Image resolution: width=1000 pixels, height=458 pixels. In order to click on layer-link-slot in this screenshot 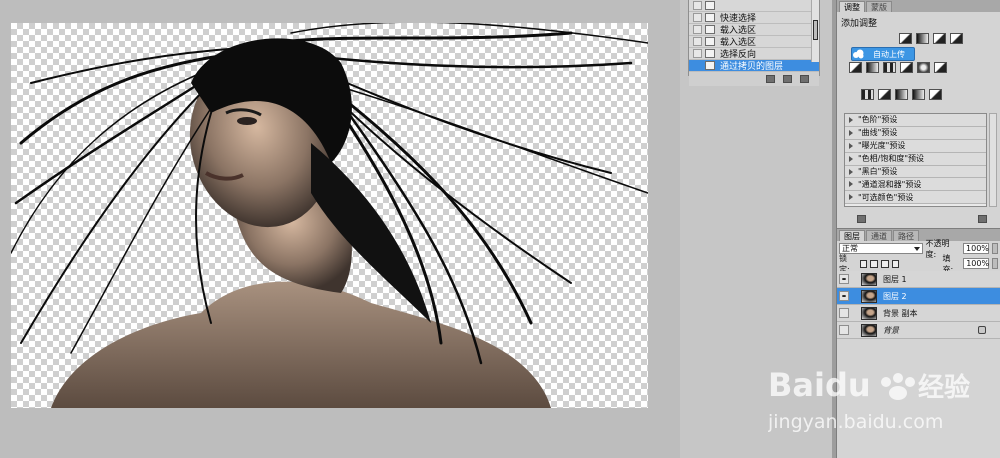, I will do `click(856, 279)`.